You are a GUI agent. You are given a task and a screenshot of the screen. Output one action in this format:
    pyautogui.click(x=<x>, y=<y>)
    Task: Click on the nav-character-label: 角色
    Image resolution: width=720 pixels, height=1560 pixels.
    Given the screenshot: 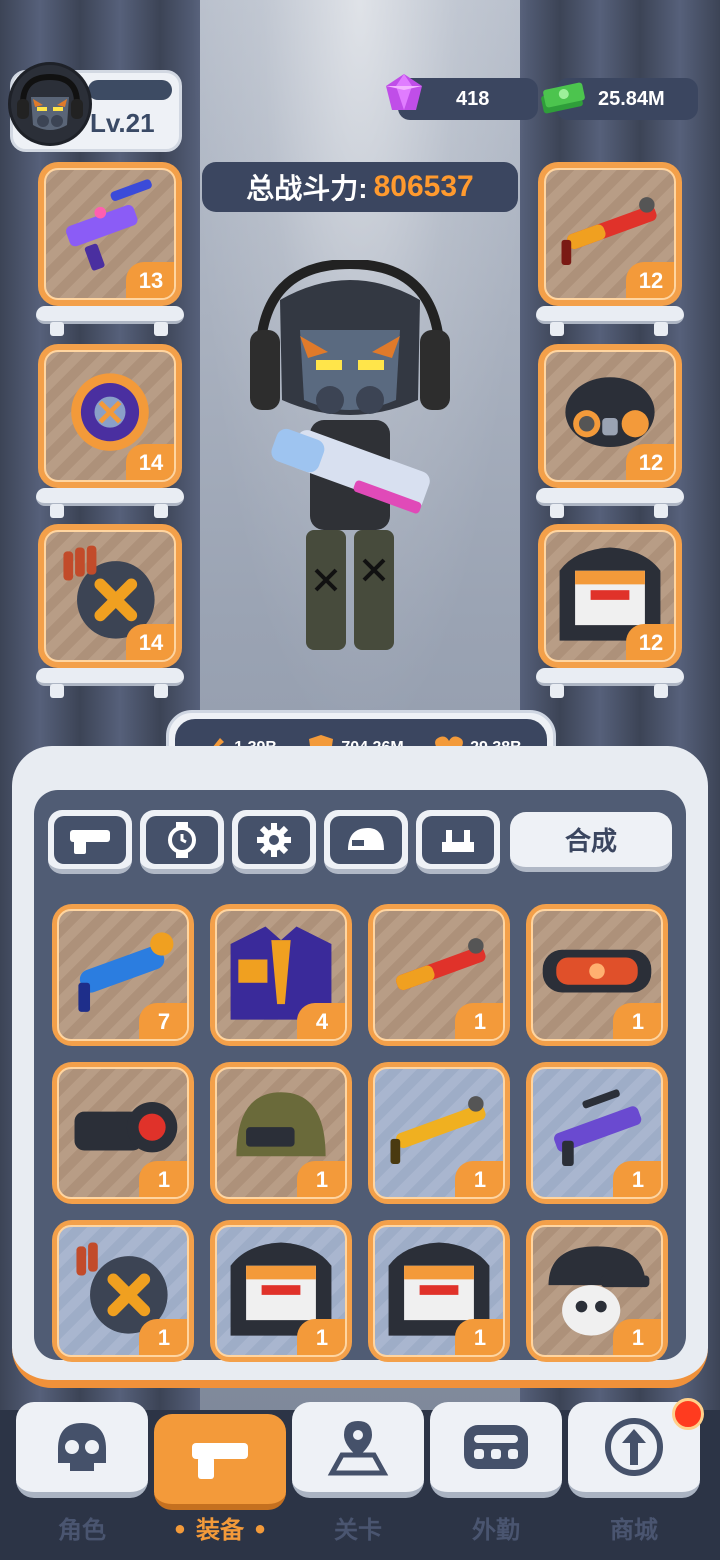 What is the action you would take?
    pyautogui.click(x=82, y=1530)
    